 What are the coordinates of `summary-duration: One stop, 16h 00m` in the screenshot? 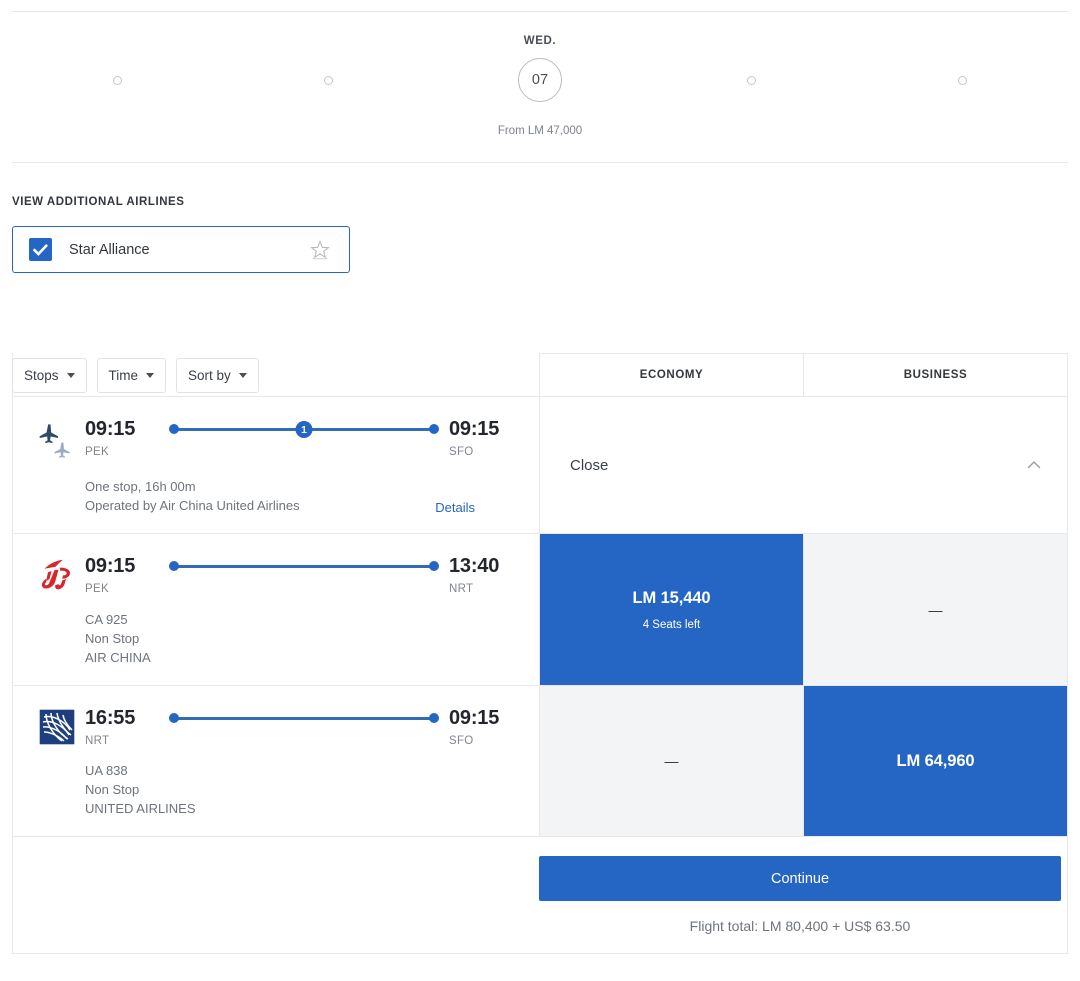 It's located at (140, 486).